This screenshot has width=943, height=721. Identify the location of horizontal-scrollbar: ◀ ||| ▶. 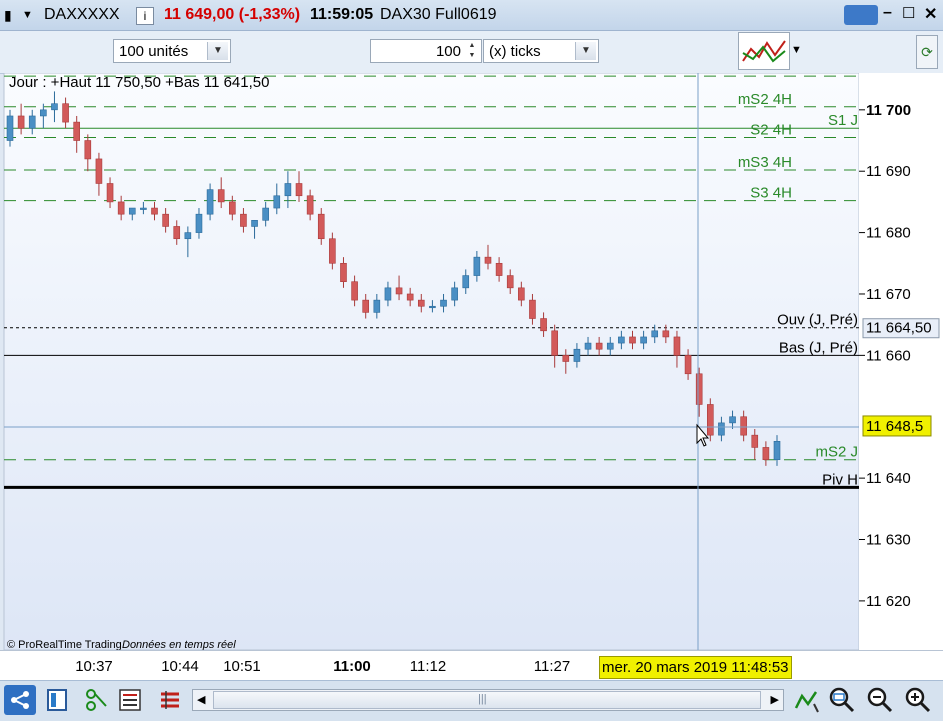
(488, 700).